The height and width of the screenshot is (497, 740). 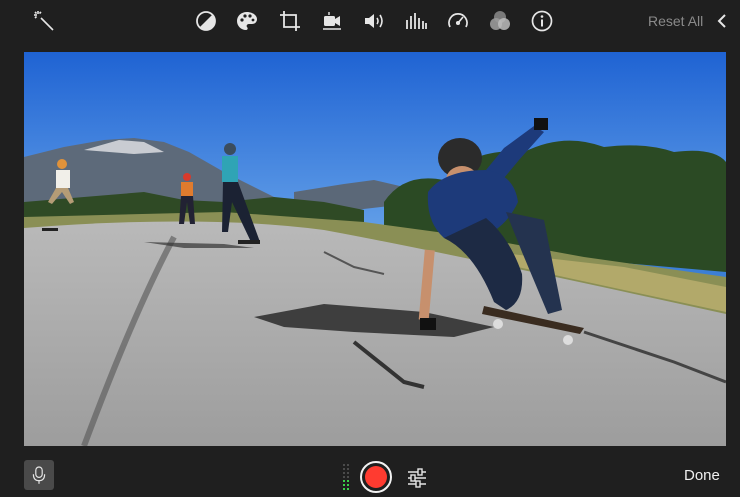 I want to click on audio-level-meter, so click(x=346, y=478).